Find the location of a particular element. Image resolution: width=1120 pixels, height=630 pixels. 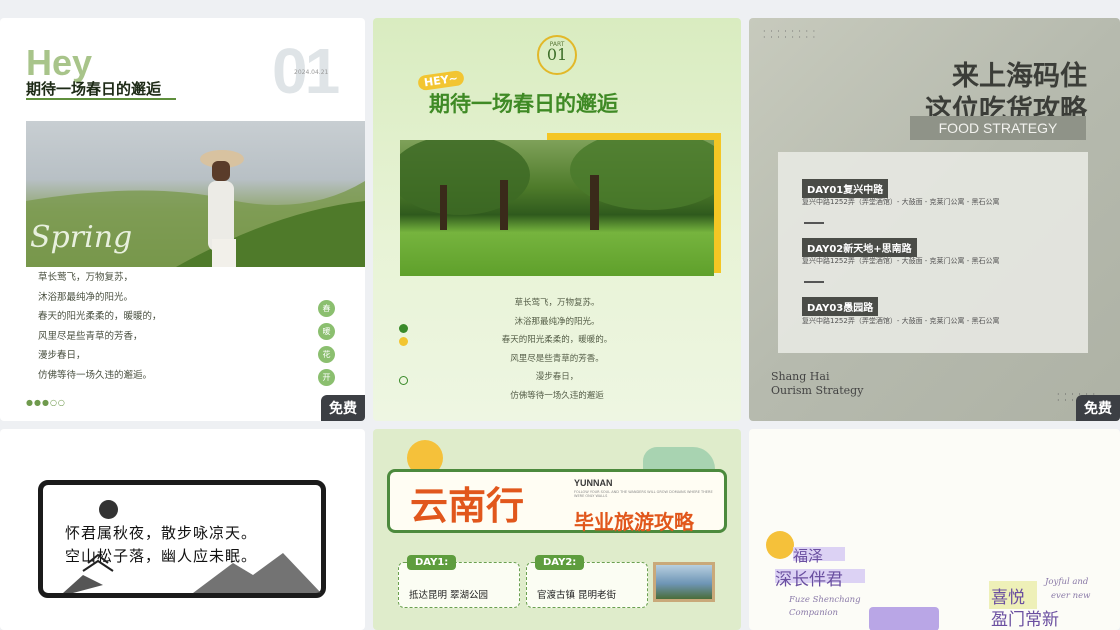

blessing-text: 深长伴君 is located at coordinates (809, 580).